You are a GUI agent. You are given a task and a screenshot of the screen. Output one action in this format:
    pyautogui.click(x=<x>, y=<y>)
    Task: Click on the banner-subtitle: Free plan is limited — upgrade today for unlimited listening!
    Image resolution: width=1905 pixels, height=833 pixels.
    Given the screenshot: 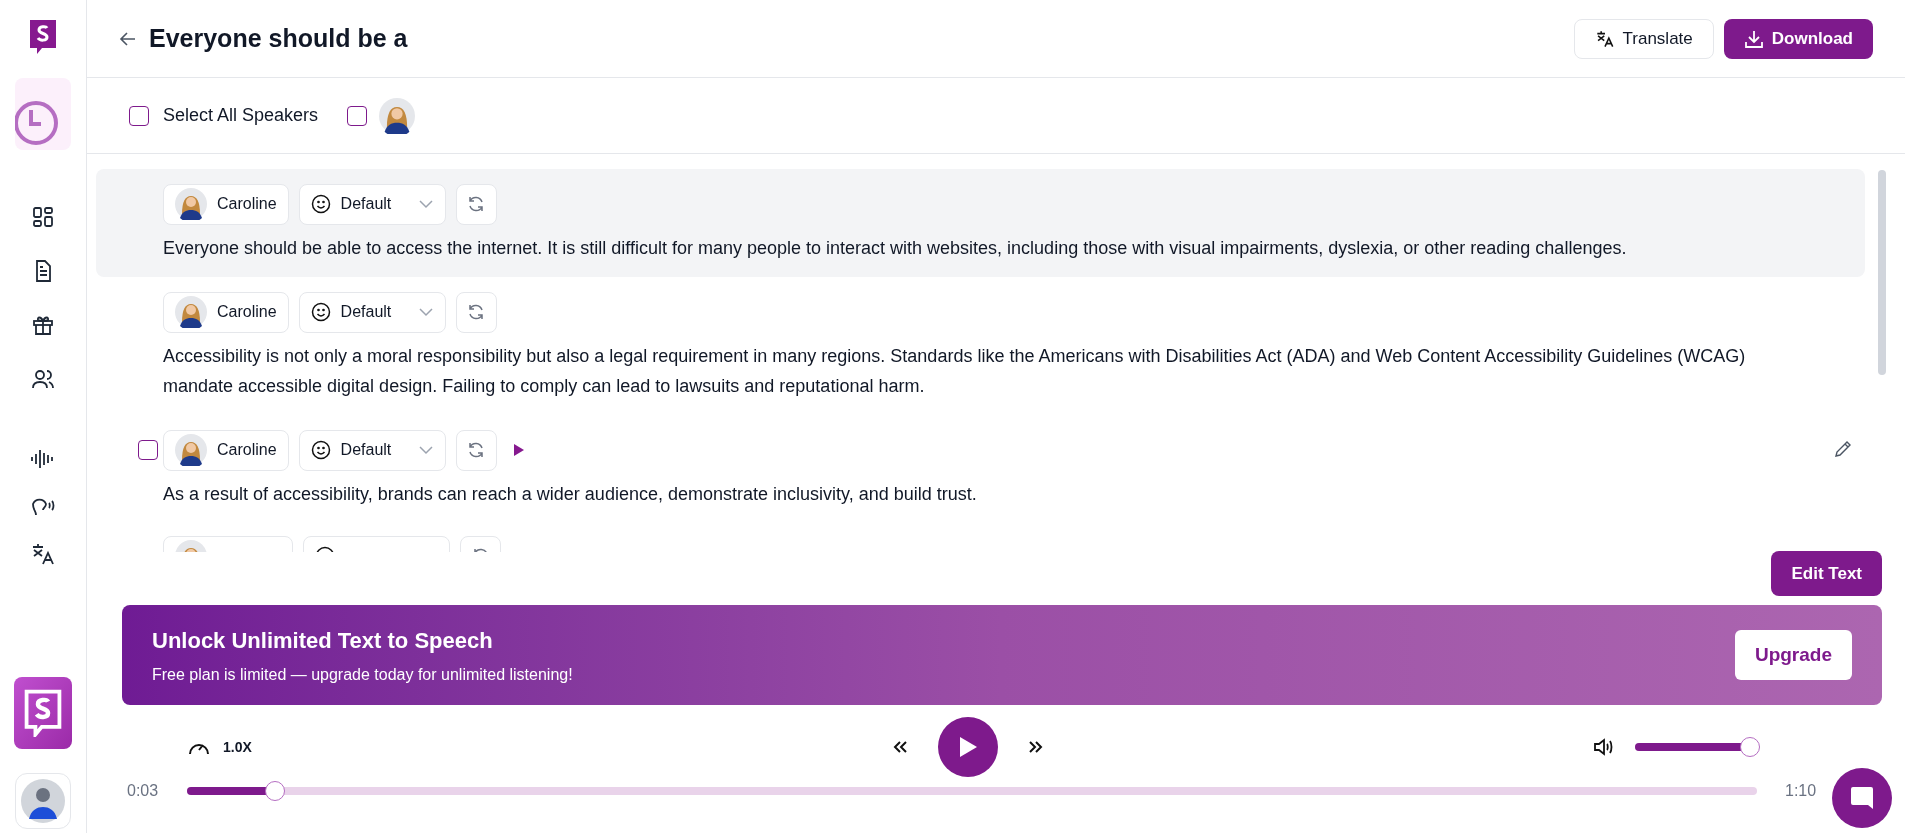 What is the action you would take?
    pyautogui.click(x=362, y=674)
    